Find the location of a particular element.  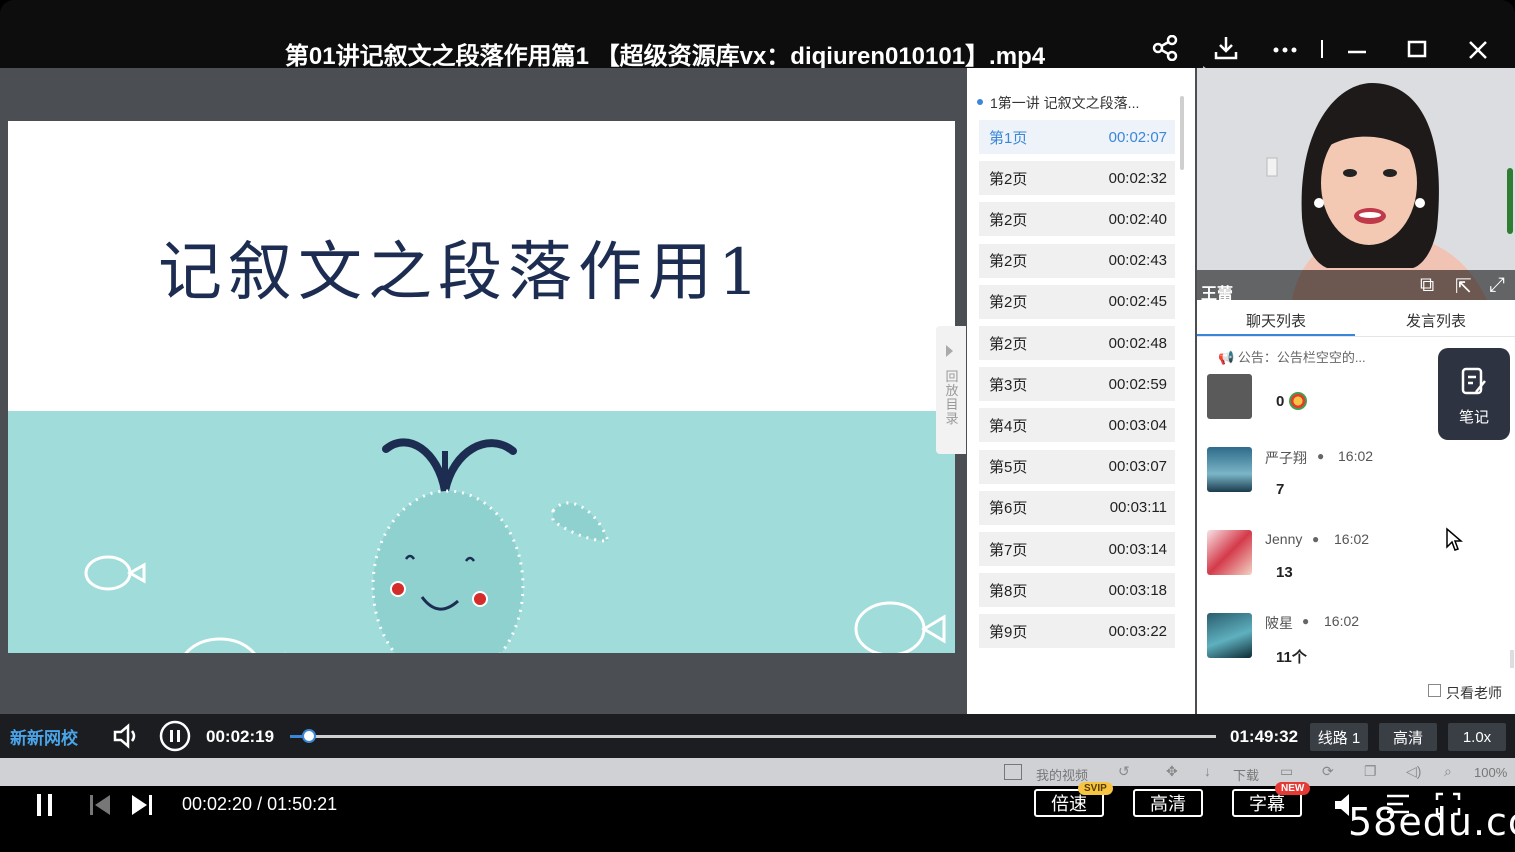

quality-button: 高清 is located at coordinates (1408, 737).